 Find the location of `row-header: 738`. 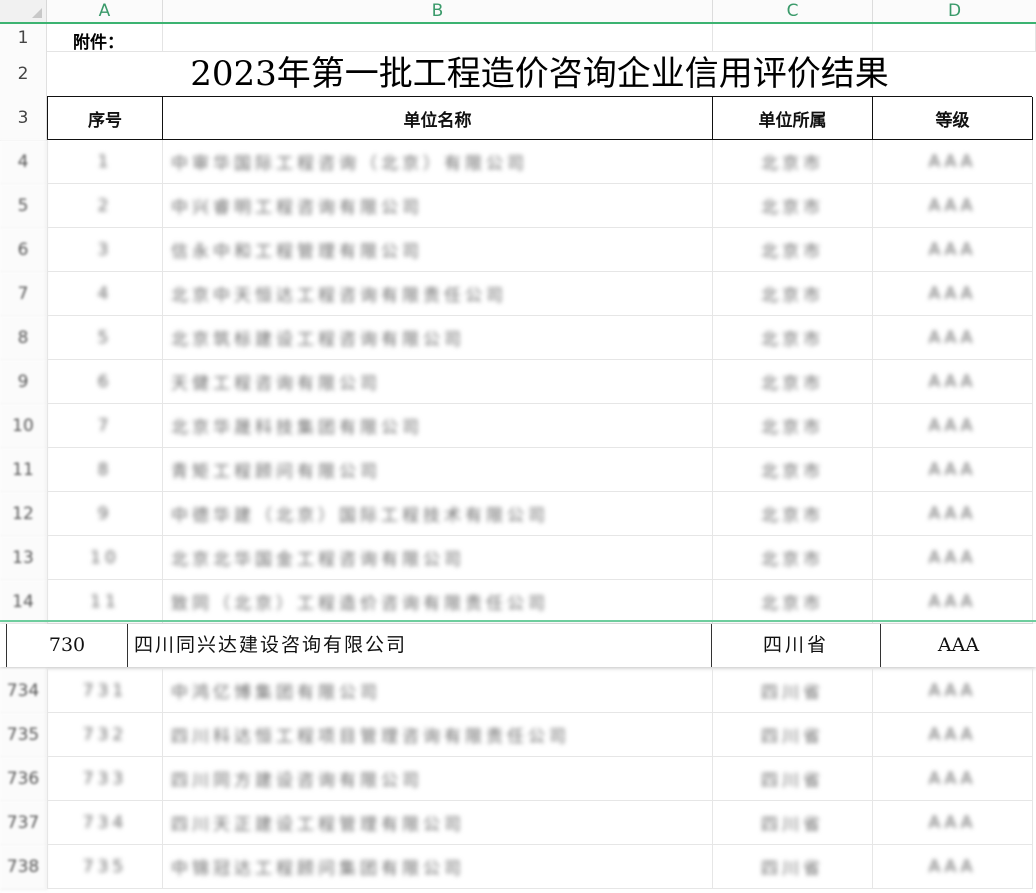

row-header: 738 is located at coordinates (23, 867).